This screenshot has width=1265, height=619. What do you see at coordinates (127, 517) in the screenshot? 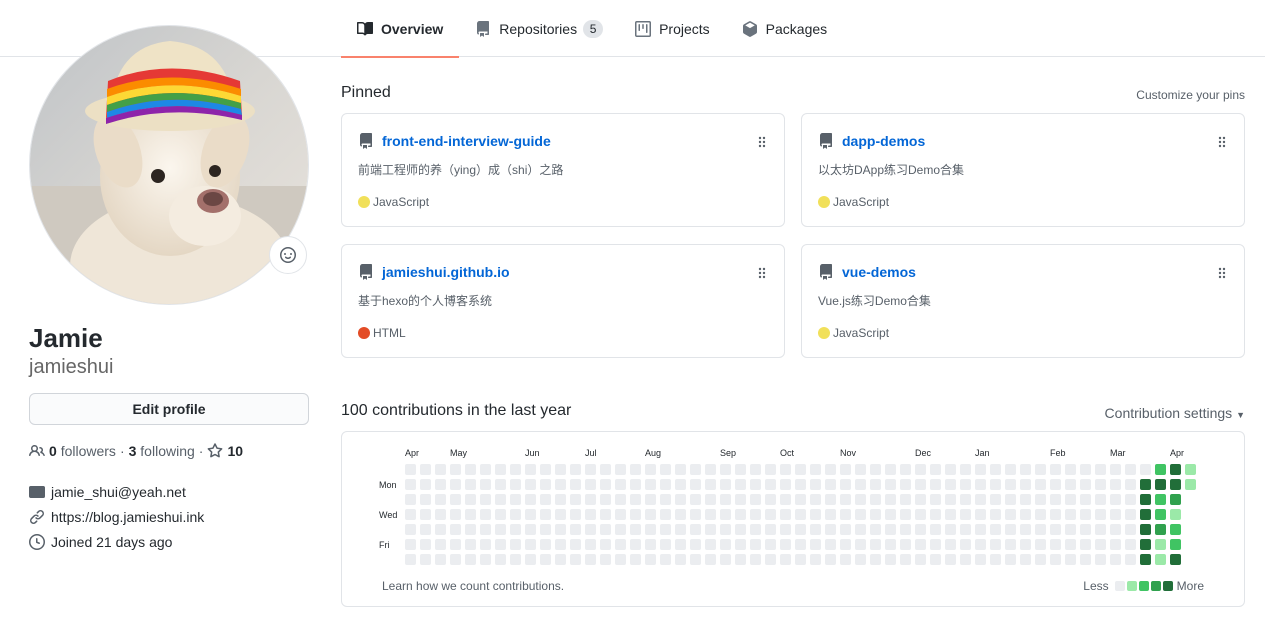
I see `website-link: https://blog.jamieshui.ink` at bounding box center [127, 517].